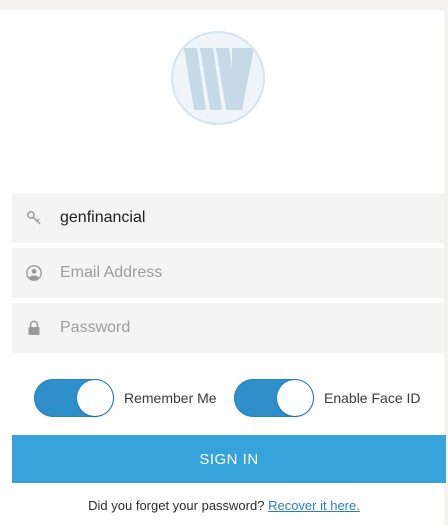 Image resolution: width=448 pixels, height=525 pixels. I want to click on email-field, so click(228, 273).